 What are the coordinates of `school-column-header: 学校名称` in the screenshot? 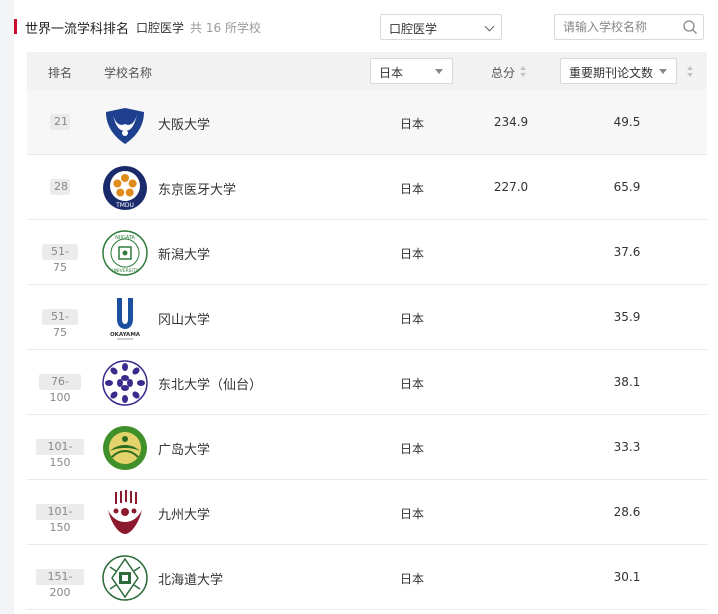 It's located at (128, 73).